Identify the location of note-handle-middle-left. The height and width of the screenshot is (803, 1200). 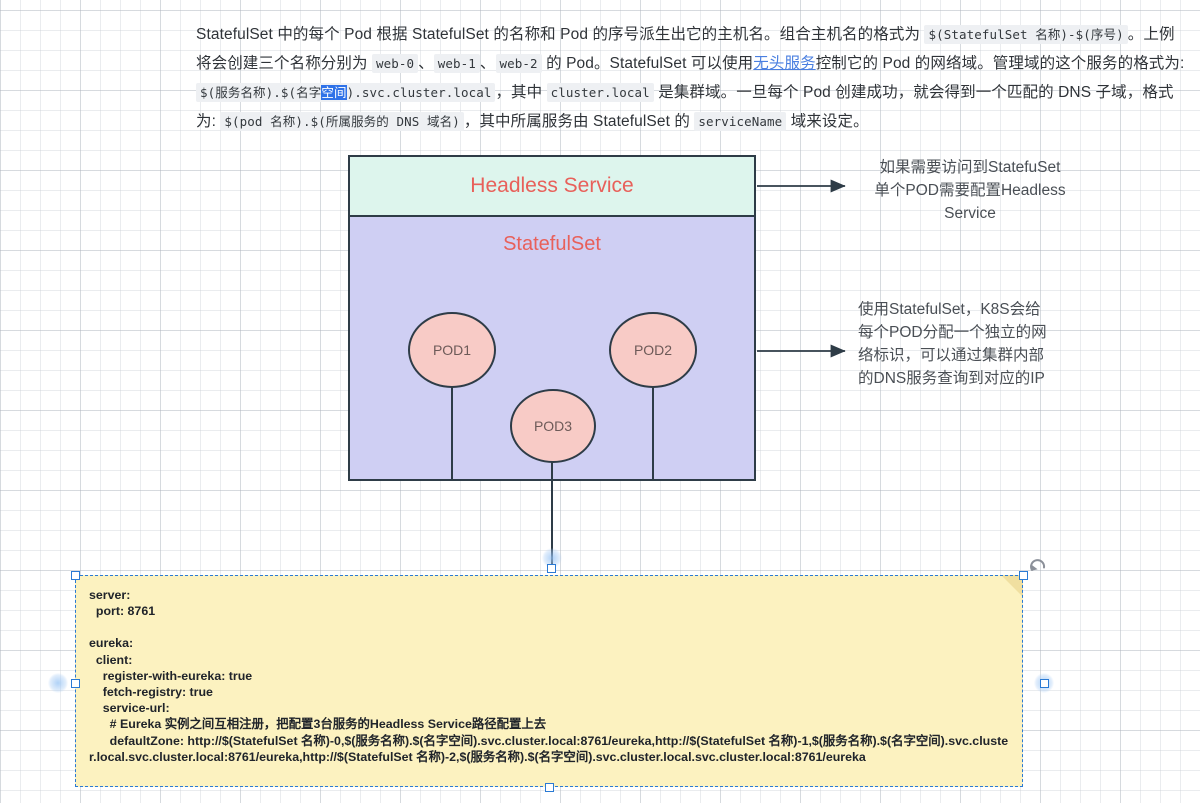
(75, 683).